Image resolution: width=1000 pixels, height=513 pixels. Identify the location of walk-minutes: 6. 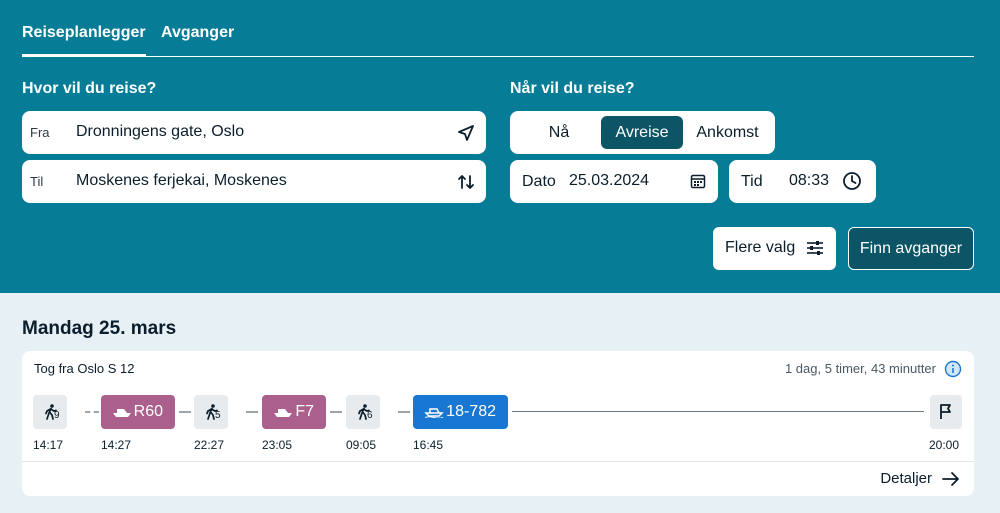
(370, 415).